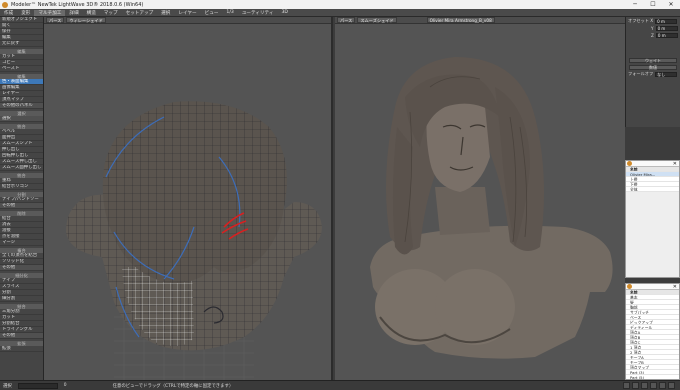 The height and width of the screenshot is (390, 680). Describe the element at coordinates (641, 20) in the screenshot. I see `offset-x-label: オフセット X` at that location.